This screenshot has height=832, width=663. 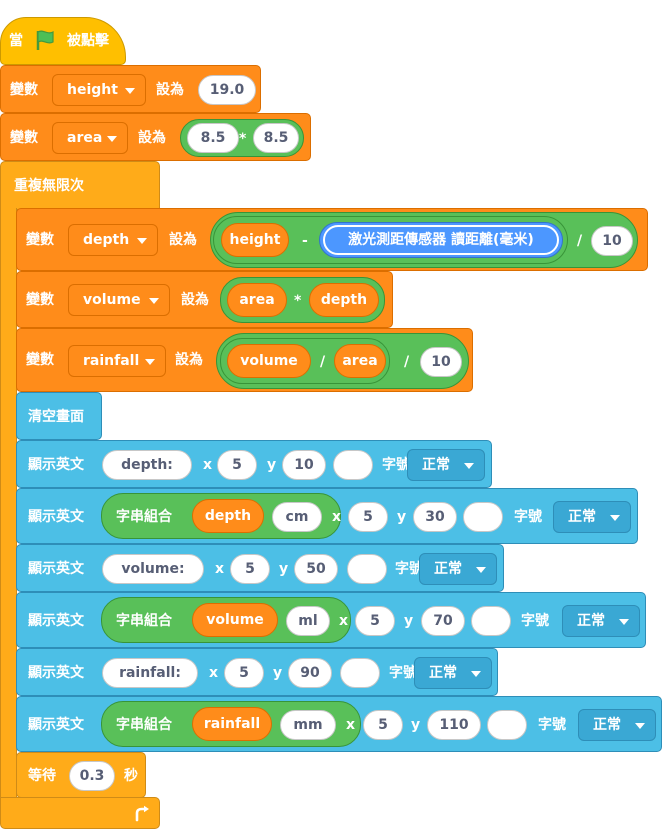 What do you see at coordinates (153, 569) in the screenshot?
I see `text-input: volume:` at bounding box center [153, 569].